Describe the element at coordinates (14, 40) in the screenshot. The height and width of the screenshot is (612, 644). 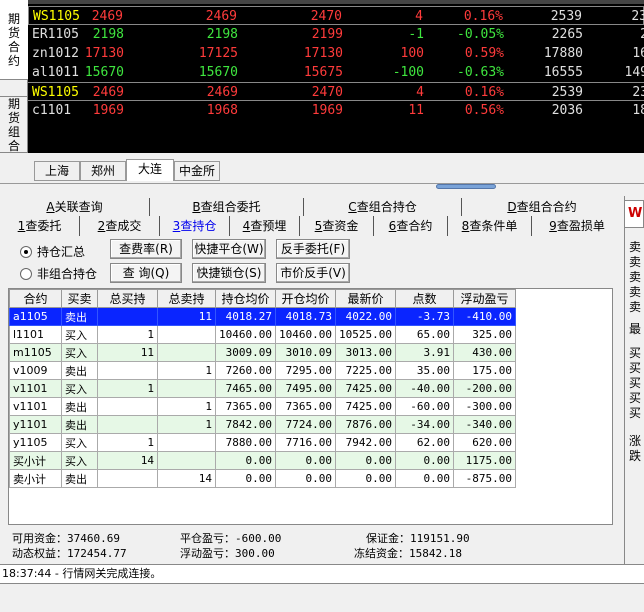
I see `side-tab-futures-contracts: 期 货 合 约` at that location.